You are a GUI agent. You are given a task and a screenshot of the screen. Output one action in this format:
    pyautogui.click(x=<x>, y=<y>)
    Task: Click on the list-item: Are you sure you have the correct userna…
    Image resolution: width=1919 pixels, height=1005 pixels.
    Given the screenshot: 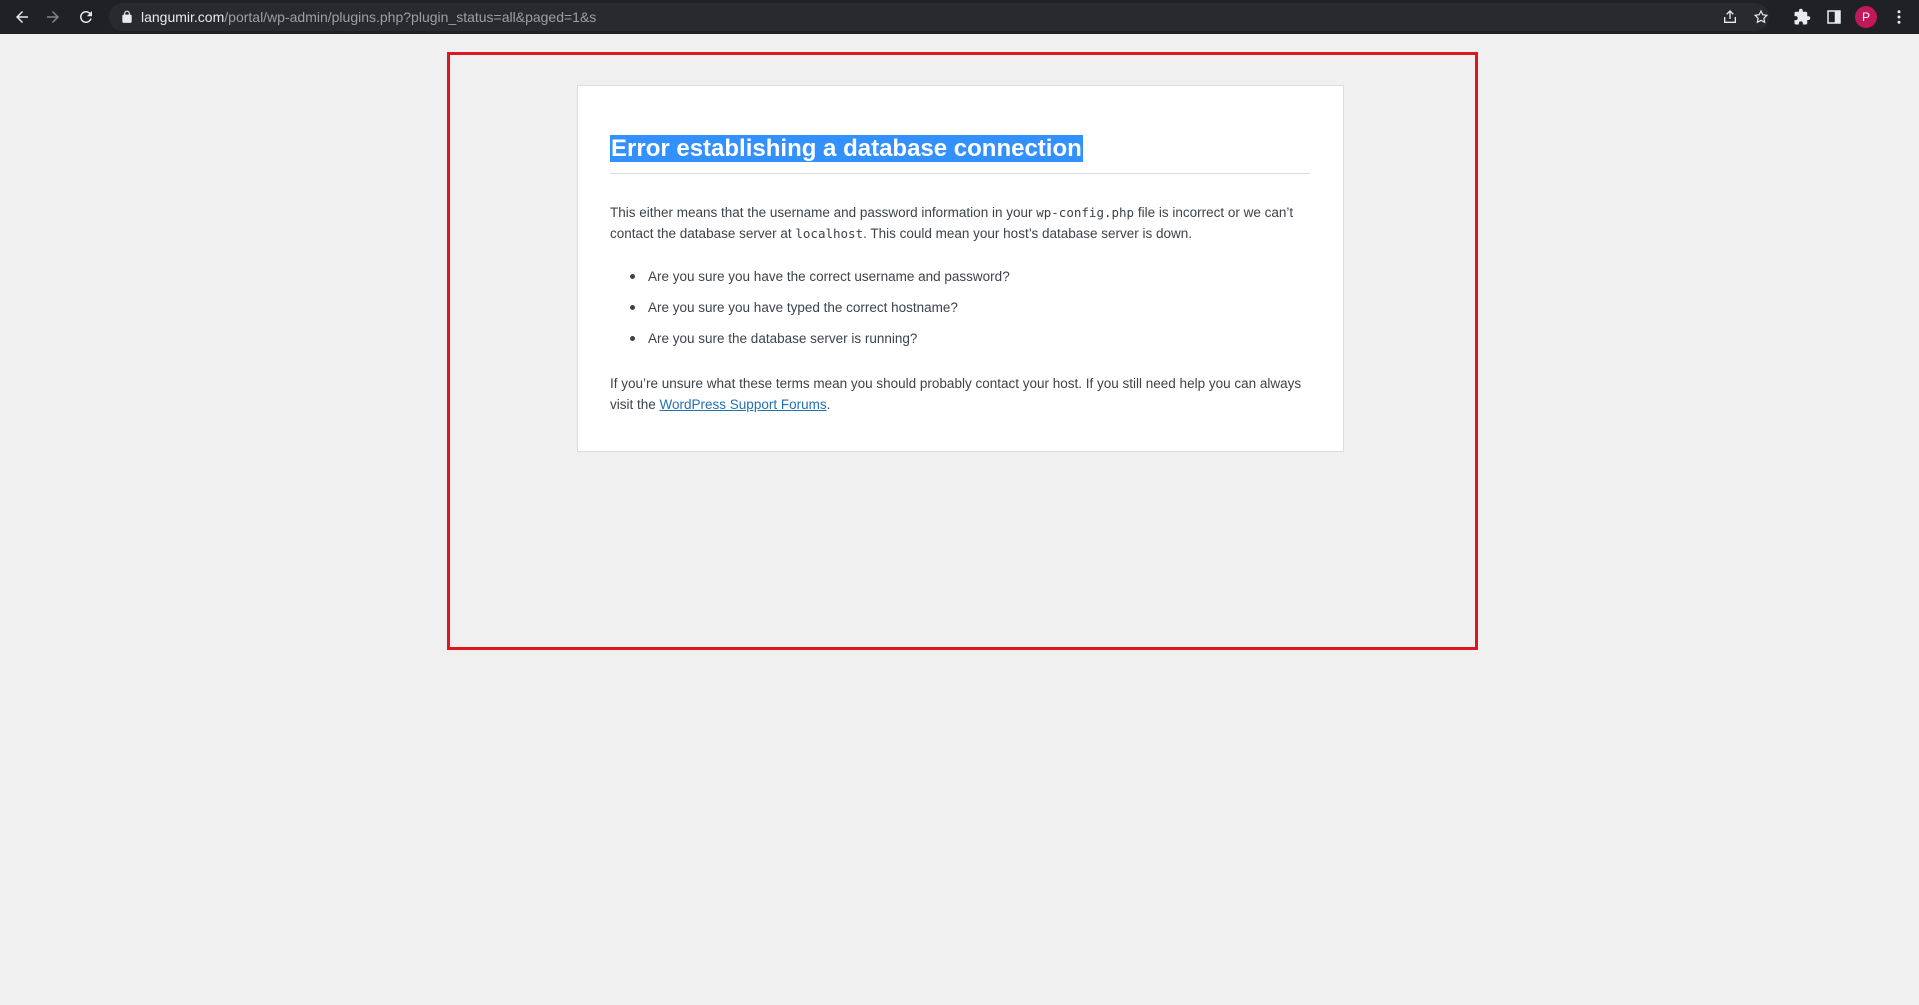 What is the action you would take?
    pyautogui.click(x=968, y=281)
    